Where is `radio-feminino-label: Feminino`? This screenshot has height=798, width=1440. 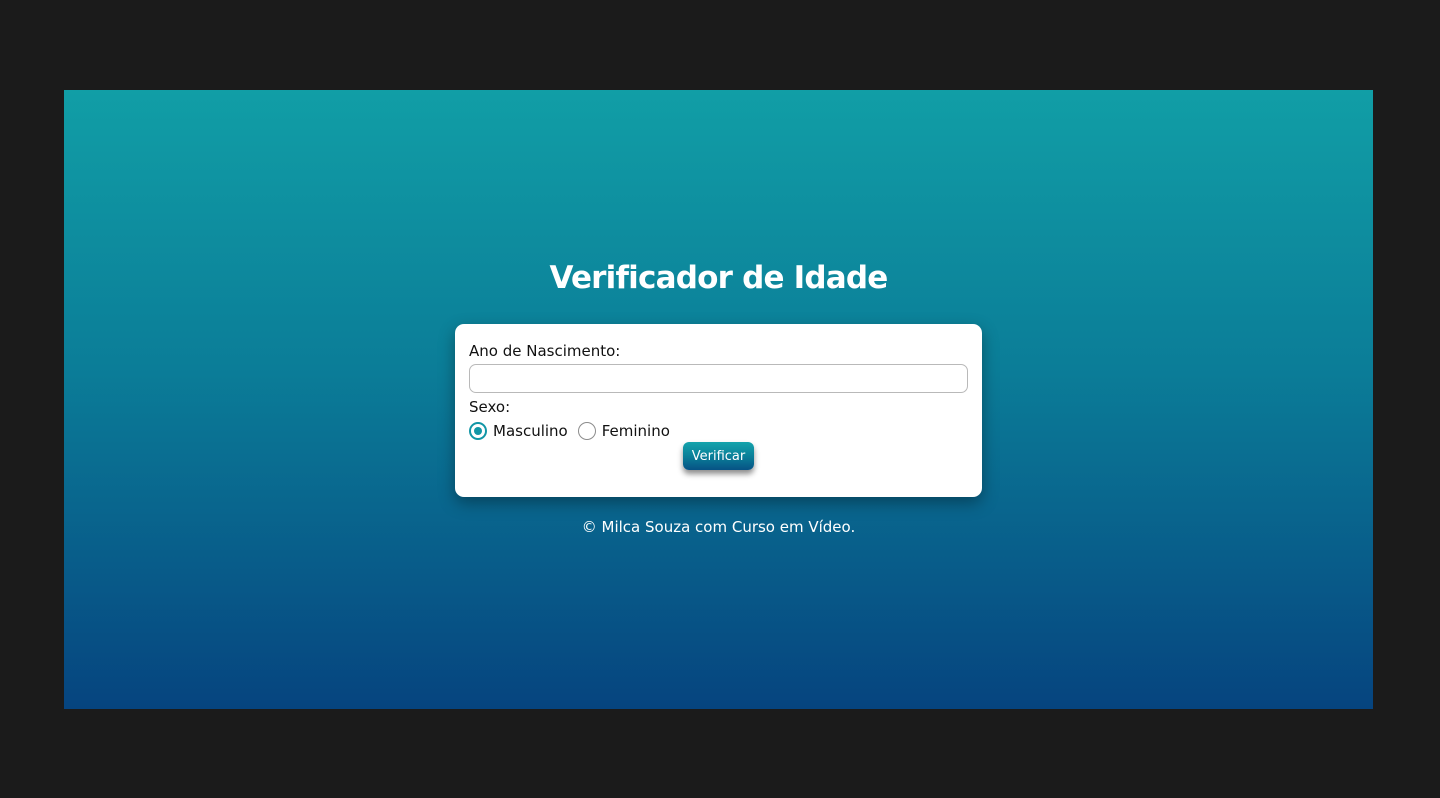 radio-feminino-label: Feminino is located at coordinates (636, 431).